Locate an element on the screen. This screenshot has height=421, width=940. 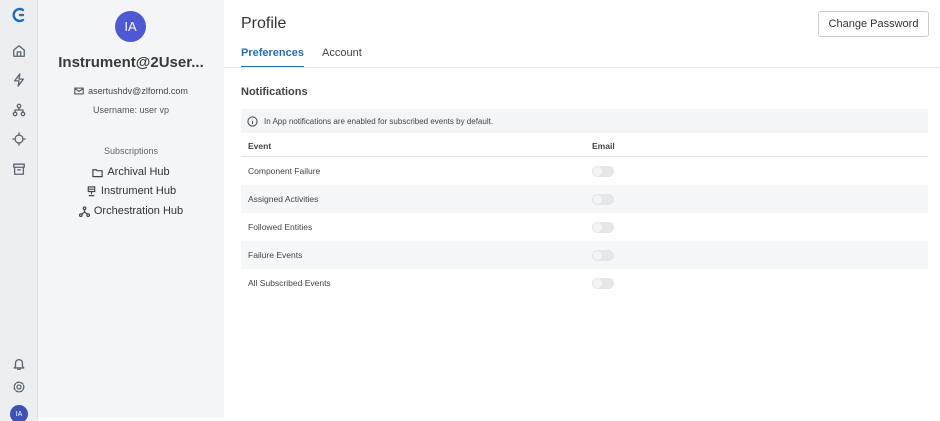
subscription-label: Archival Hub is located at coordinates (138, 172).